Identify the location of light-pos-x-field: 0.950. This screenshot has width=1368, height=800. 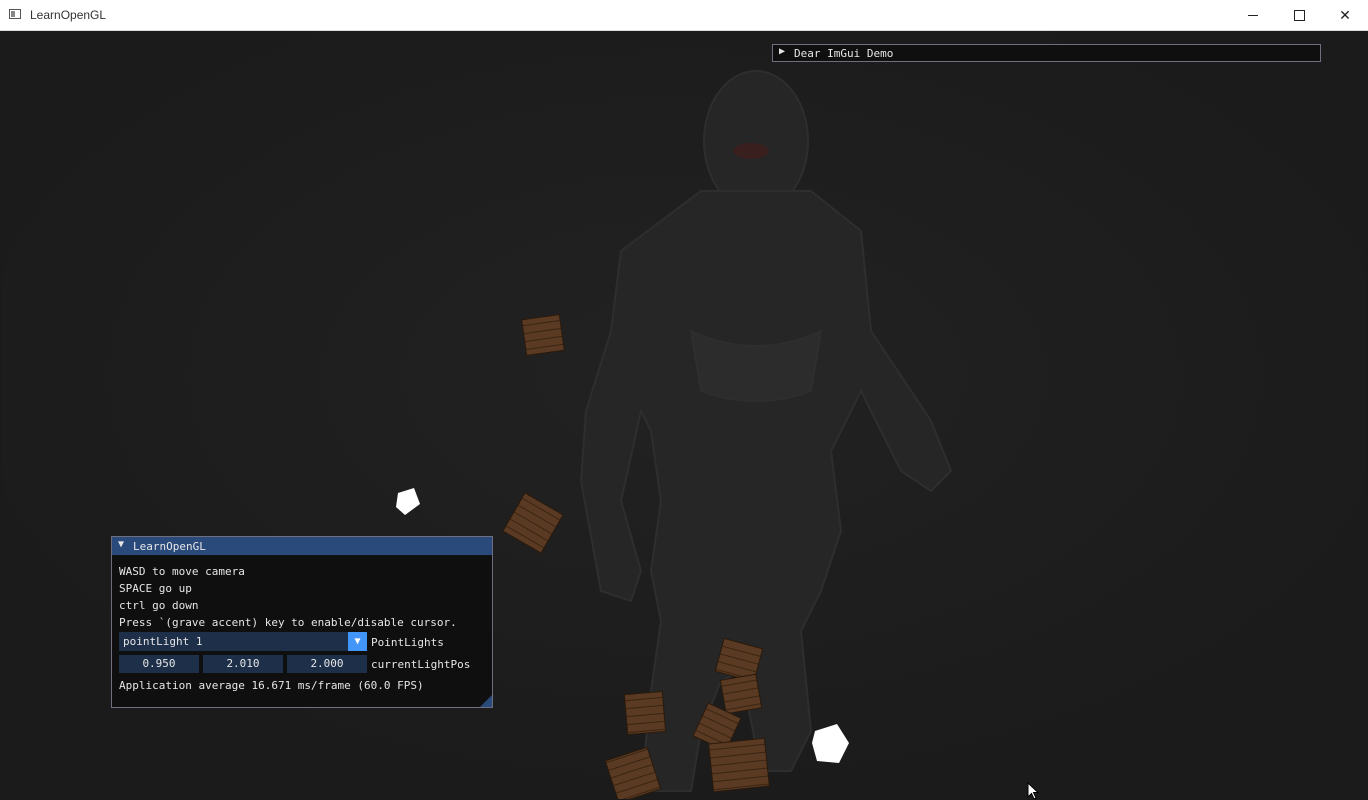
(159, 664).